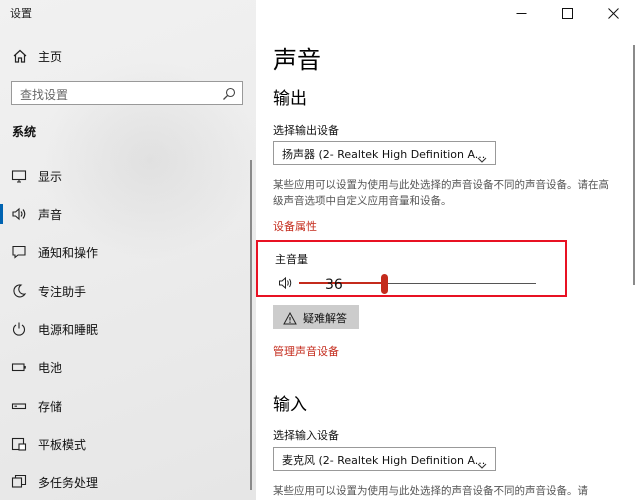 The width and height of the screenshot is (636, 500). What do you see at coordinates (126, 176) in the screenshot?
I see `sidebar-item-display: 显示` at bounding box center [126, 176].